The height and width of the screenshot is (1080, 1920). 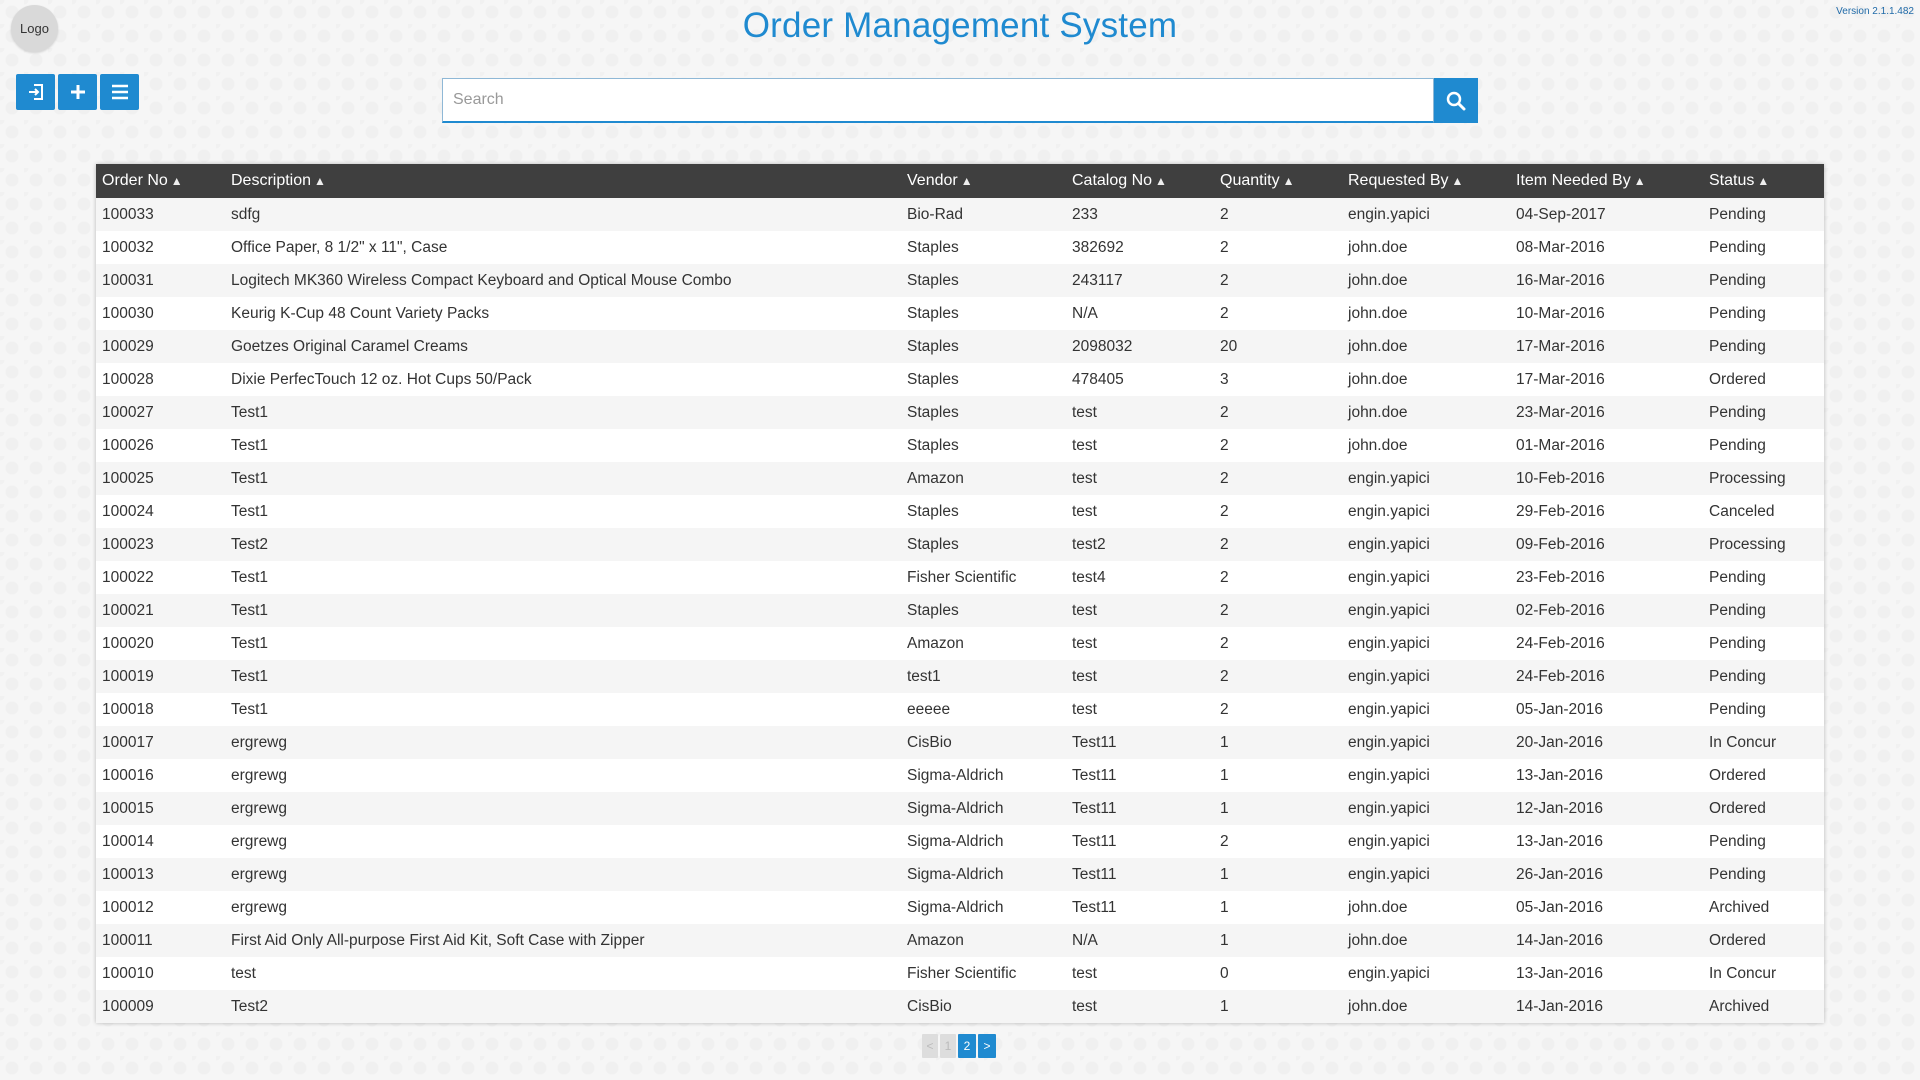 I want to click on search-button, so click(x=1456, y=100).